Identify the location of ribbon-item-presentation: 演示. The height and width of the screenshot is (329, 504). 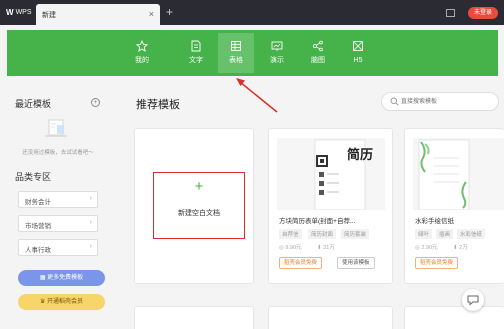
(277, 53).